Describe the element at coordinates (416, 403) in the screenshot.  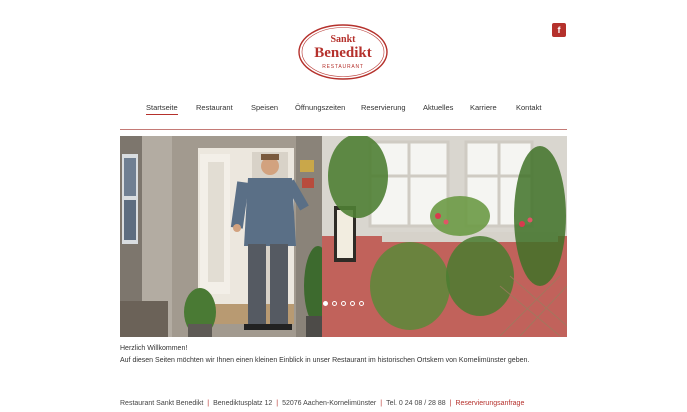
I see `footer-phone: Tel. 0 24 08 / 28 88` at that location.